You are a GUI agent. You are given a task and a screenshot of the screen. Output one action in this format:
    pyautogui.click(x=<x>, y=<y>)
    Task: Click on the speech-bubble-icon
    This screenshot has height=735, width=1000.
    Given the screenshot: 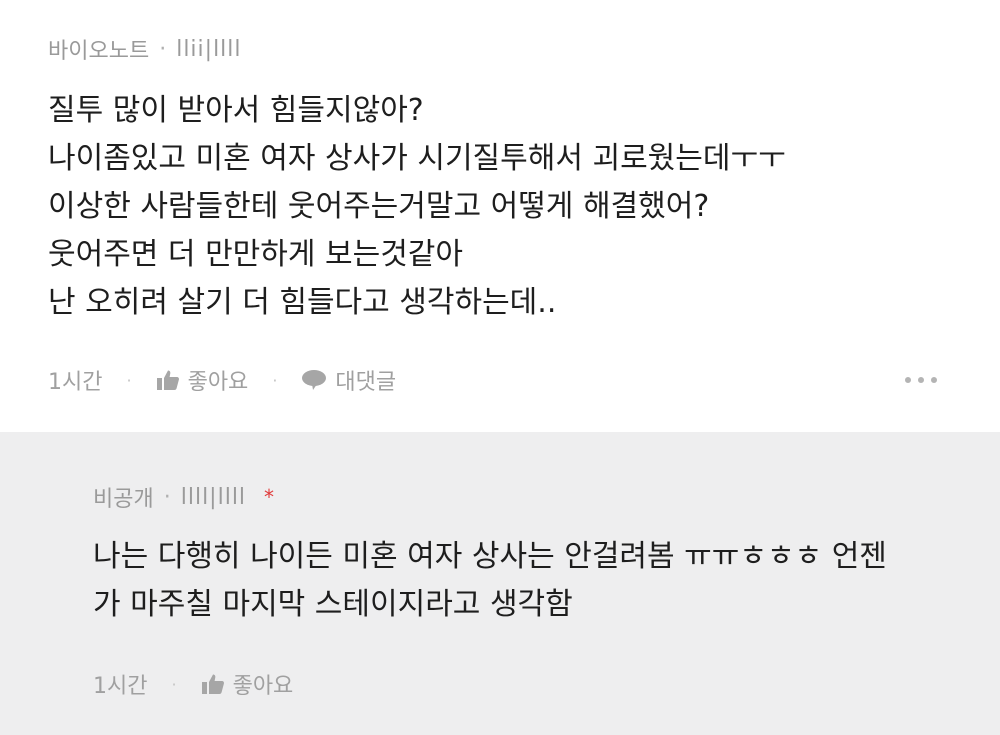 What is the action you would take?
    pyautogui.click(x=314, y=380)
    